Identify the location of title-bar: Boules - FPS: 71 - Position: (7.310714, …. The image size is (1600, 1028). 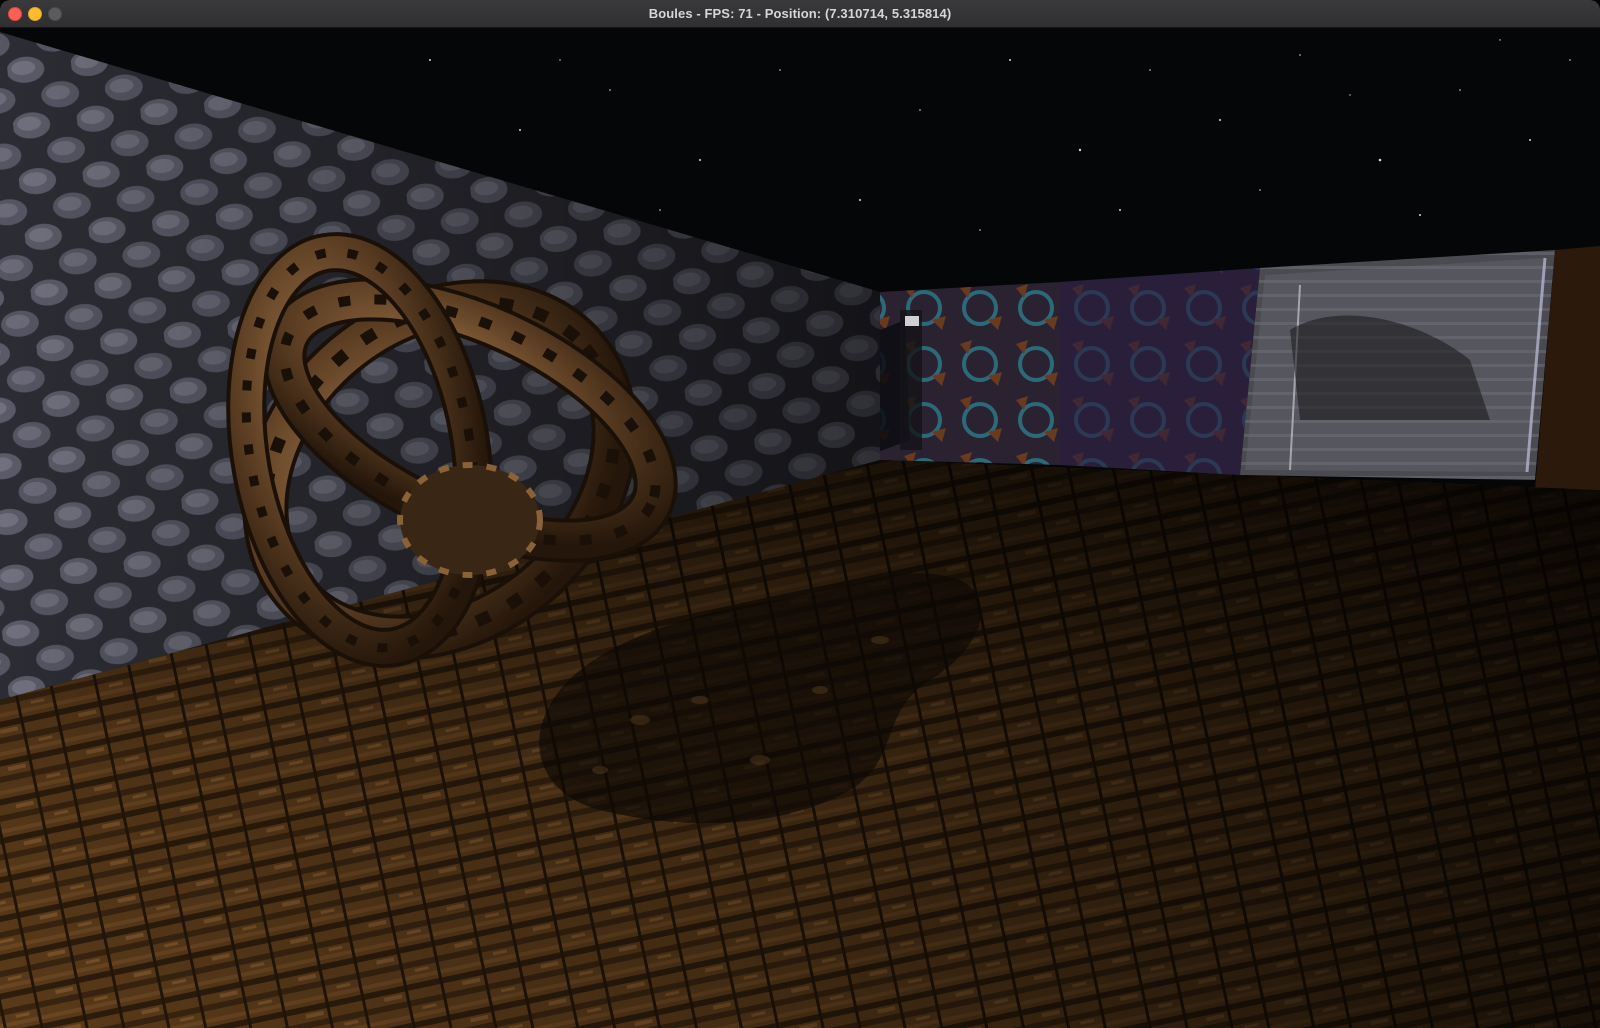
(800, 14).